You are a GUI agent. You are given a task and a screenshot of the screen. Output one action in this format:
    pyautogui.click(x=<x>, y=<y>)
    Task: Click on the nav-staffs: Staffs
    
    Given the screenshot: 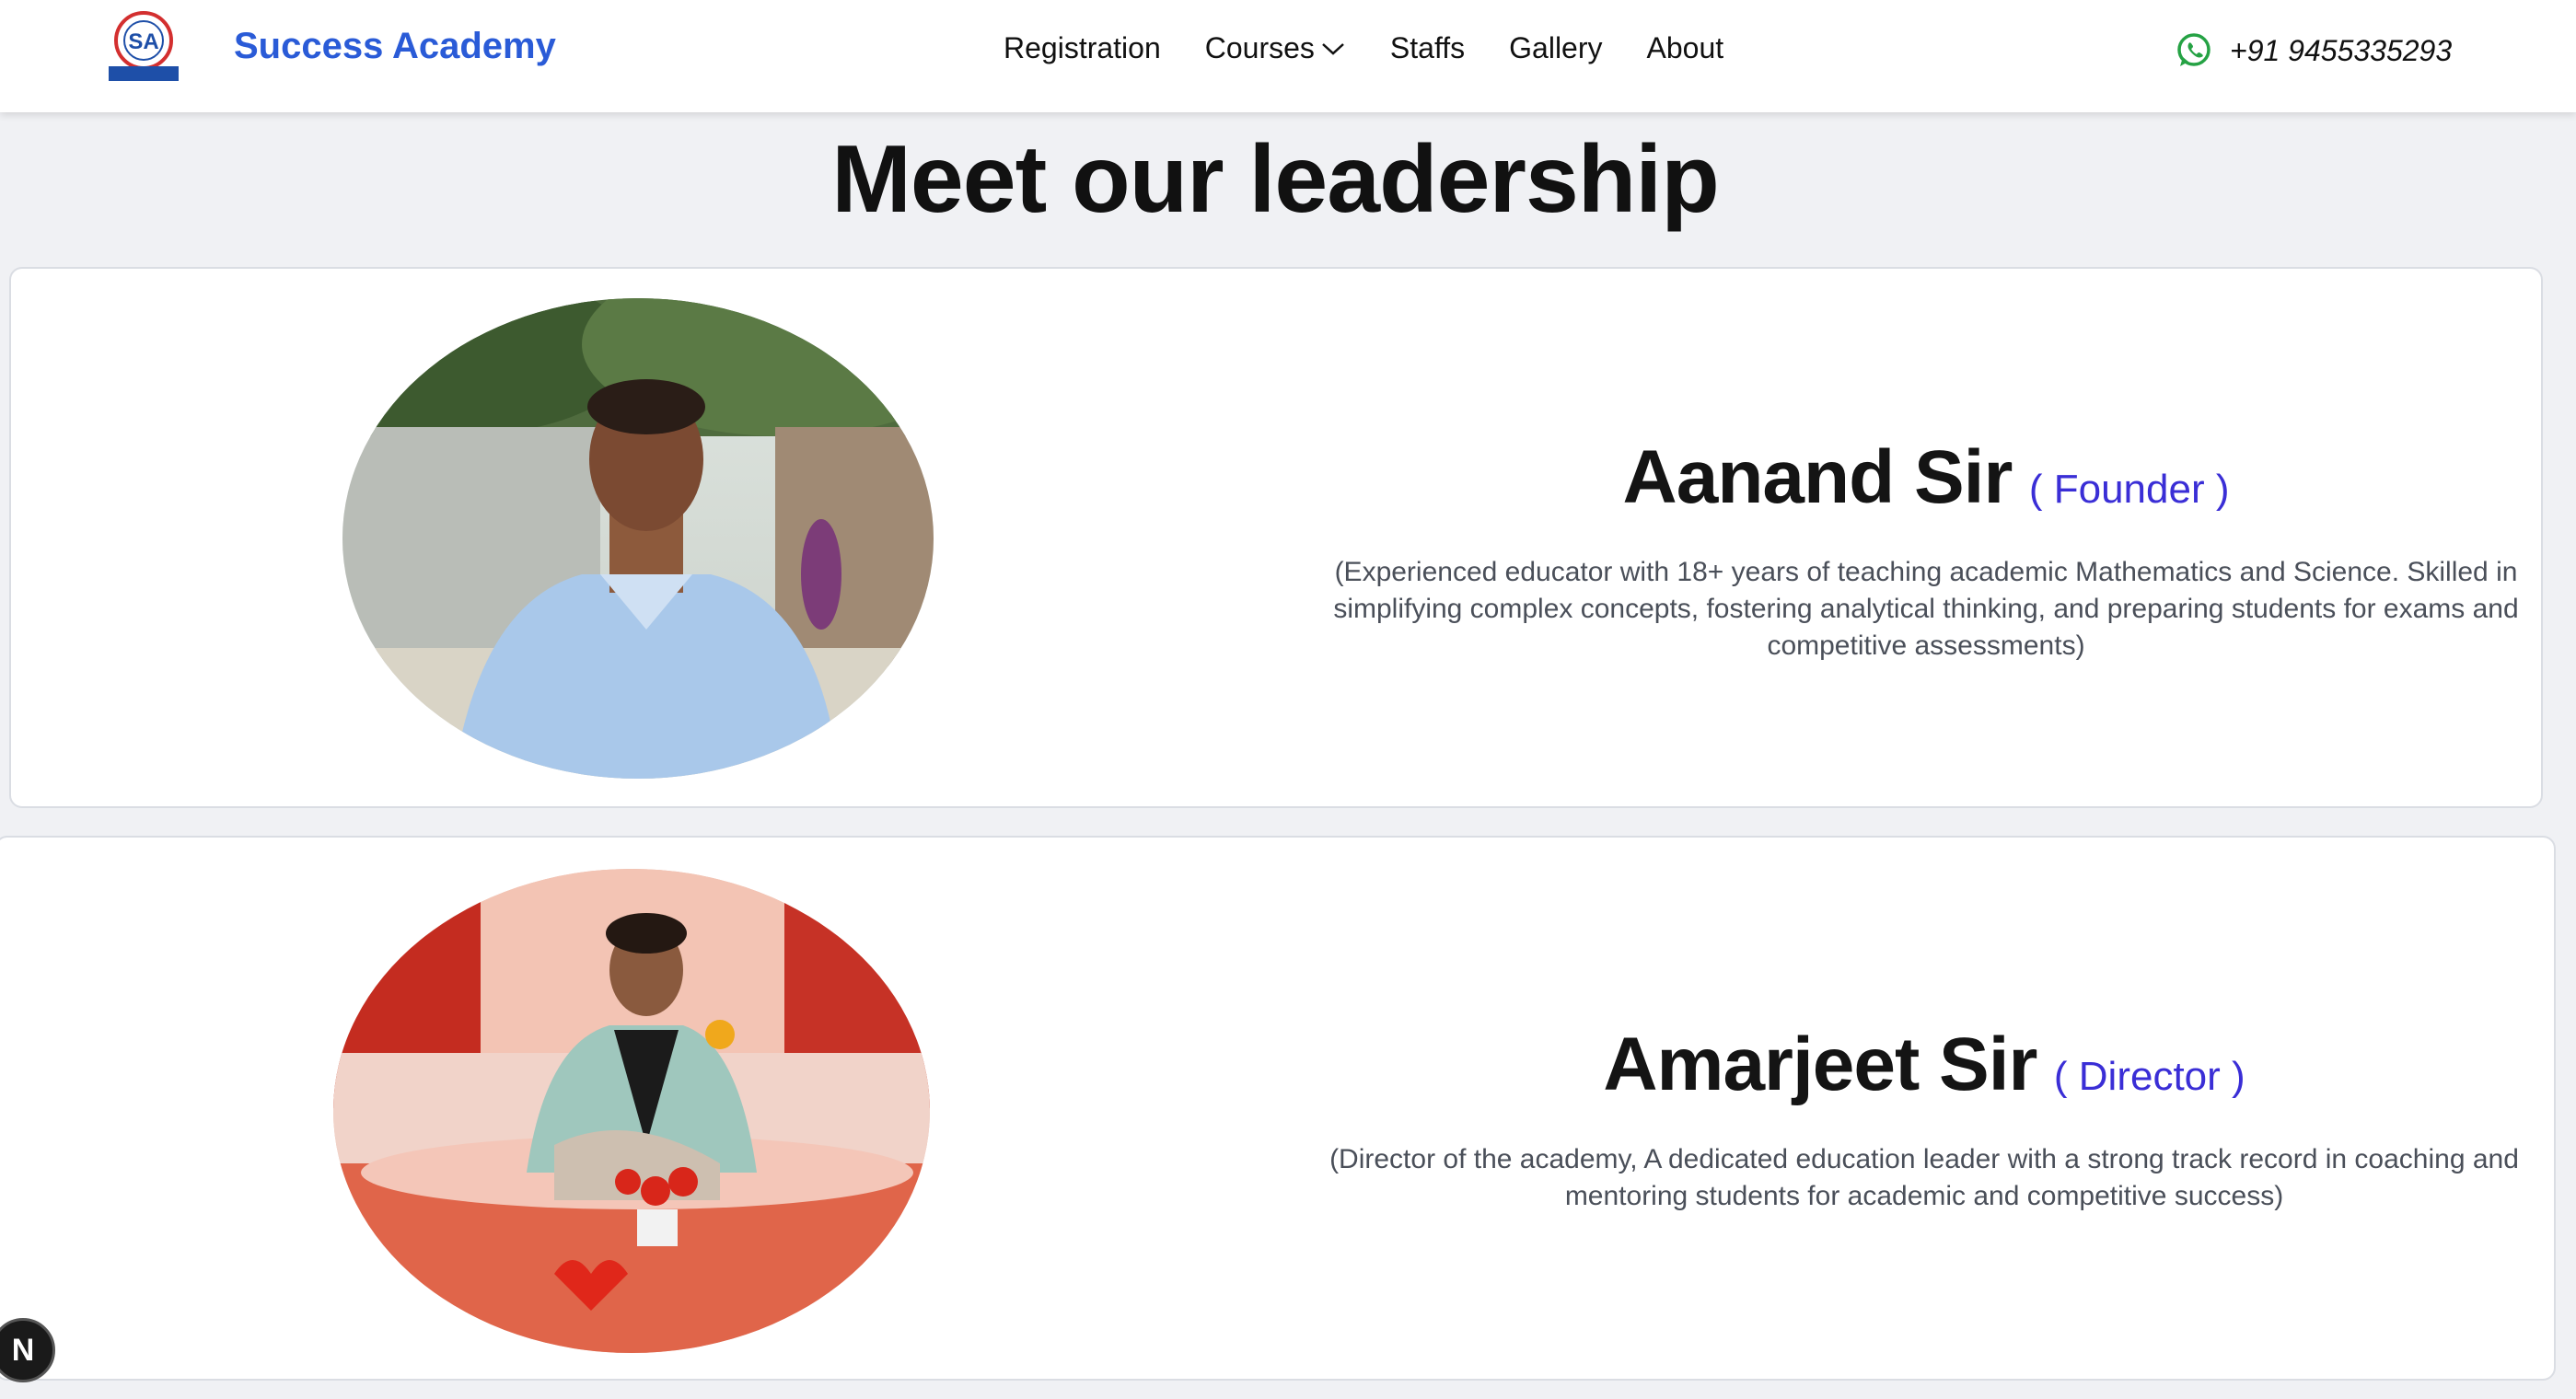 What is the action you would take?
    pyautogui.click(x=1427, y=48)
    